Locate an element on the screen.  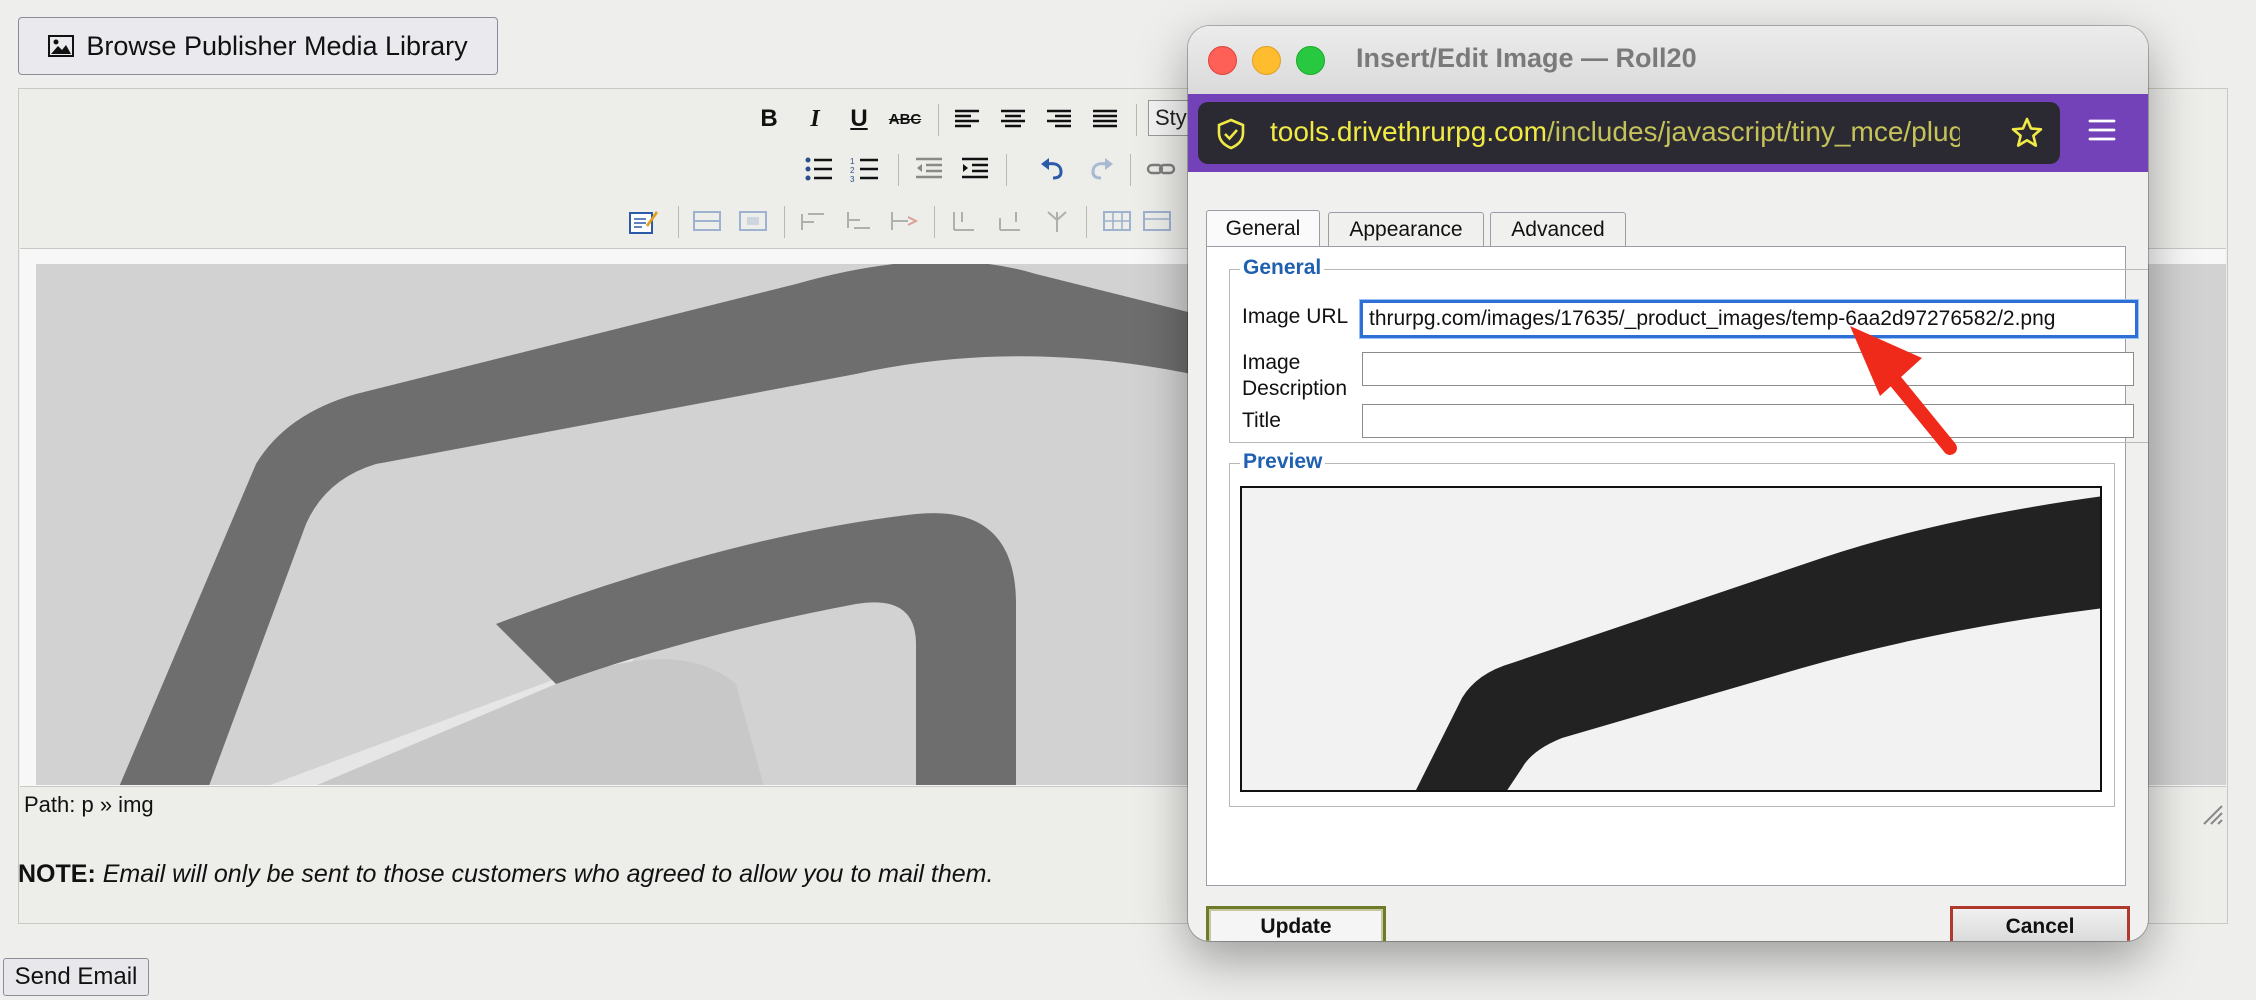
shield-icon is located at coordinates (1231, 134).